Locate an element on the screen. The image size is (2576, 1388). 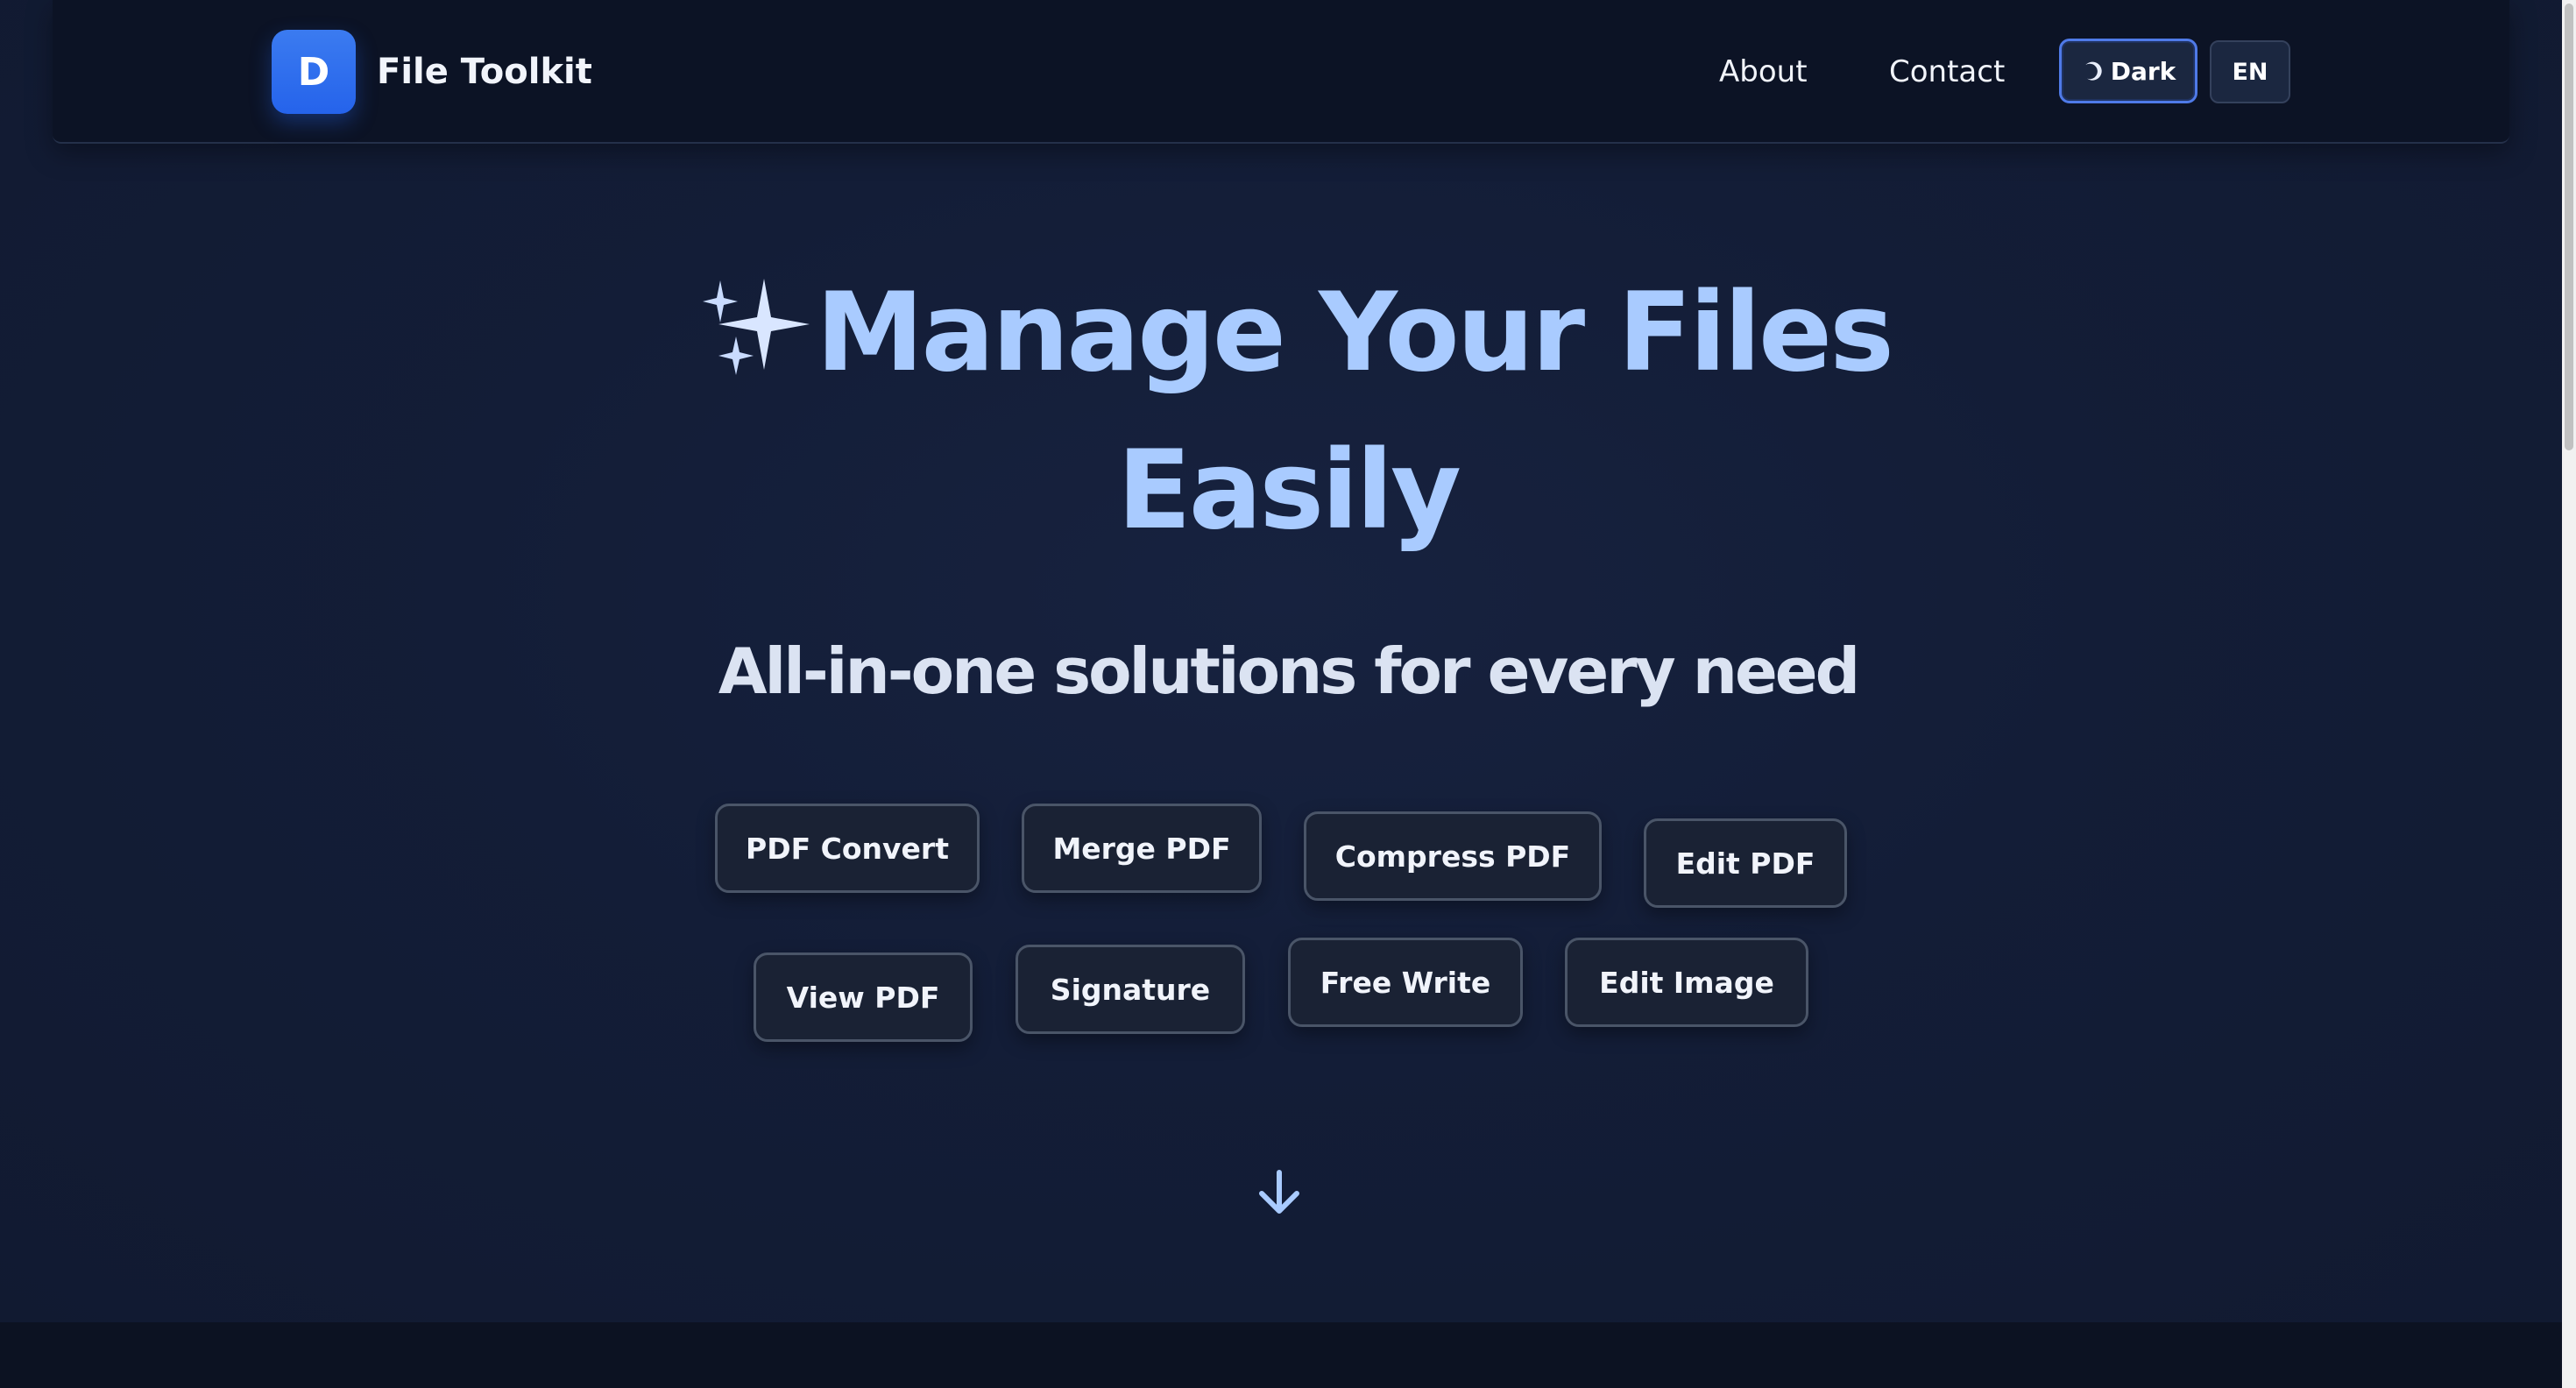
page-scrollbar-thumb is located at coordinates (2569, 227).